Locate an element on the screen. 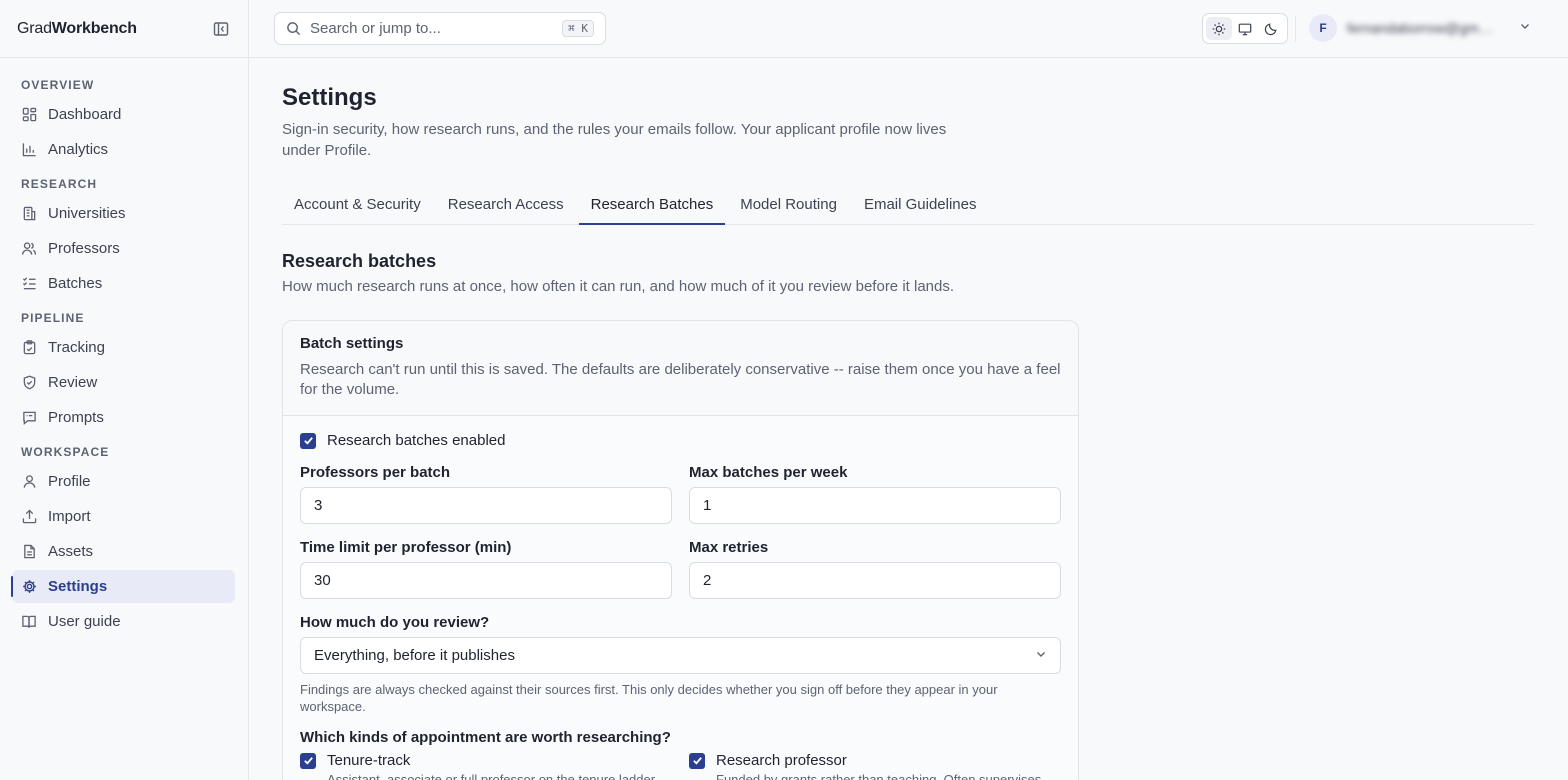 The image size is (1568, 780). review-level-select: Everything, before it publishes is located at coordinates (680, 655).